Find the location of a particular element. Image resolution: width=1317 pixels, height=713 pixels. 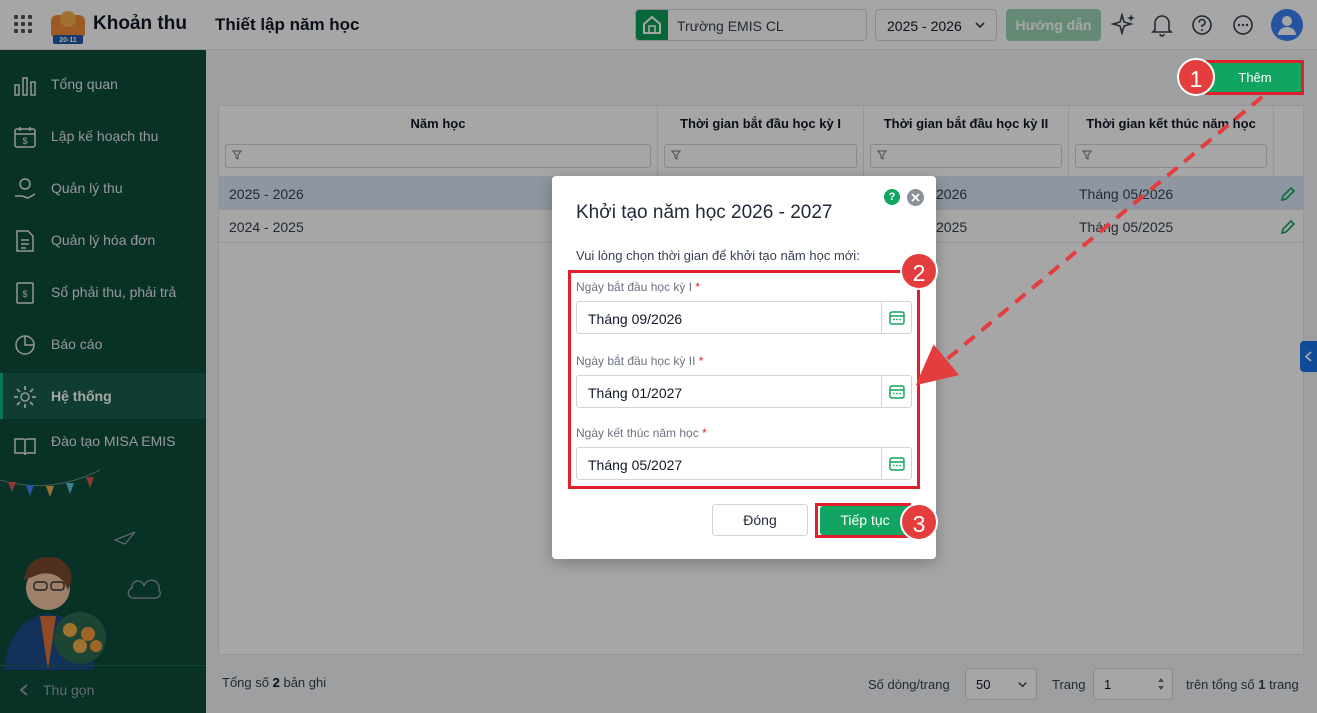

highlight-continue-button is located at coordinates (863, 520).